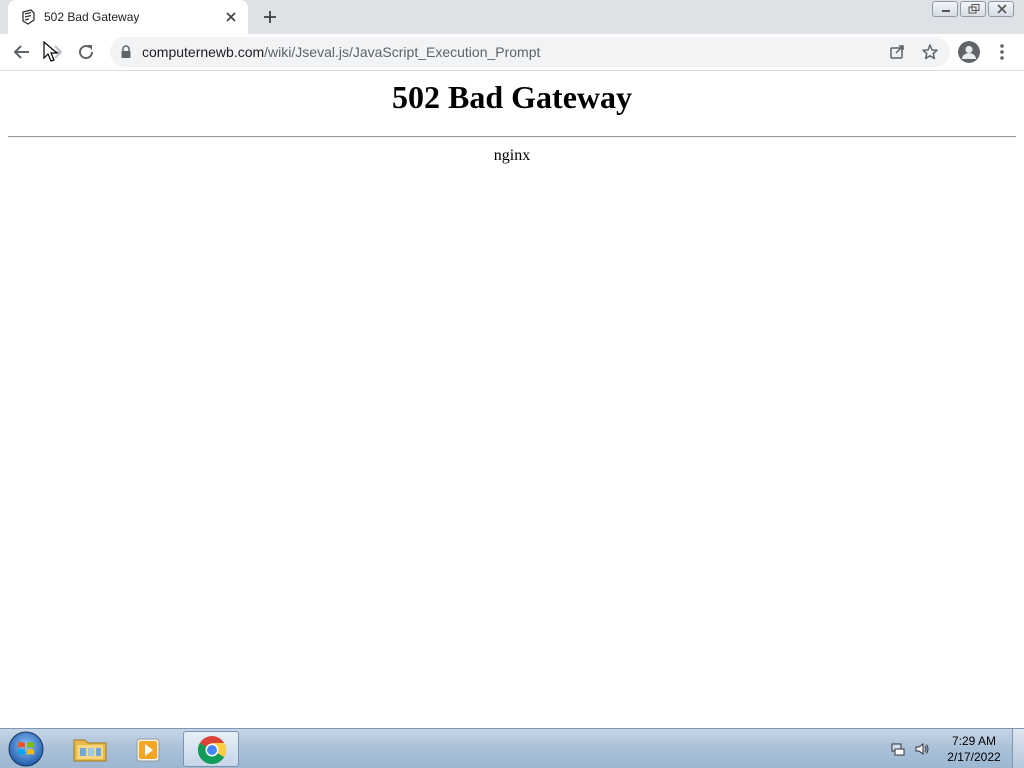 The height and width of the screenshot is (768, 1024). Describe the element at coordinates (512, 17) in the screenshot. I see `tab-strip: 502 Bad Gateway` at that location.